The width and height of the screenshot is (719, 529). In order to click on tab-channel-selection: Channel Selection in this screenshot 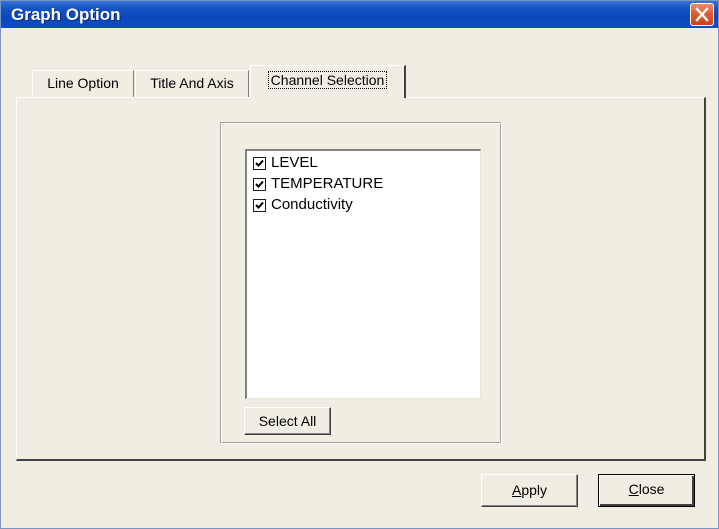, I will do `click(328, 81)`.